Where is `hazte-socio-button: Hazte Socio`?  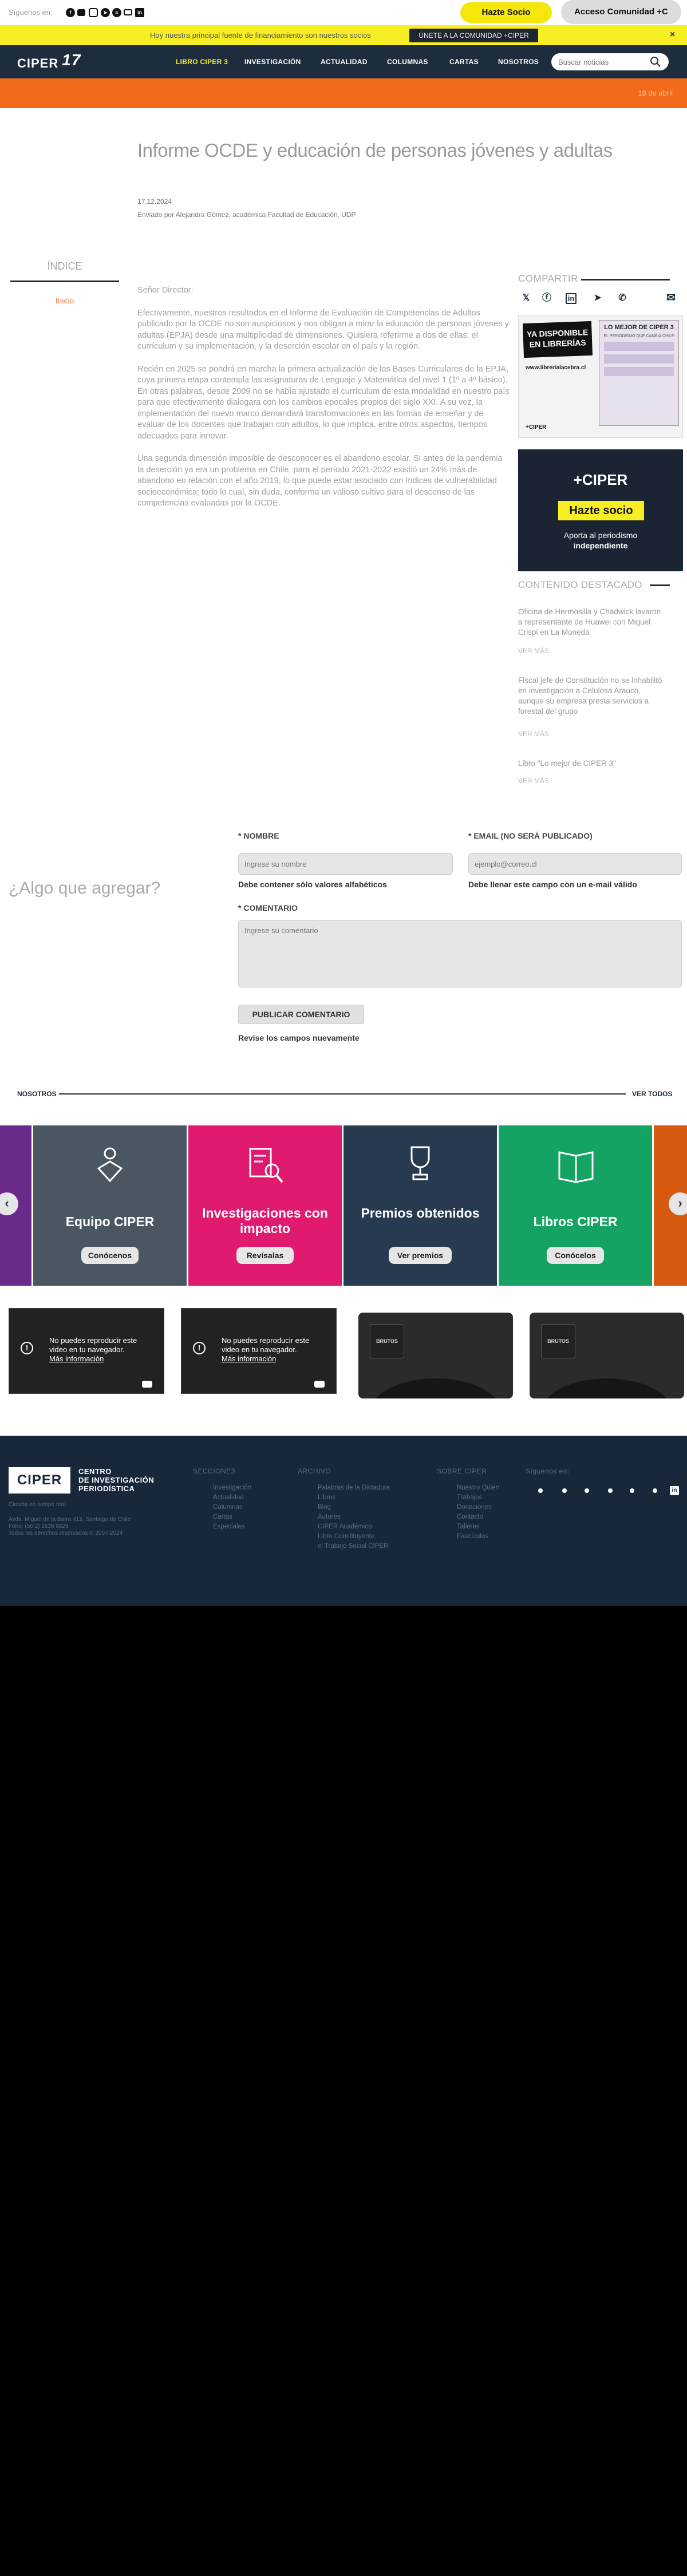 hazte-socio-button: Hazte Socio is located at coordinates (506, 12).